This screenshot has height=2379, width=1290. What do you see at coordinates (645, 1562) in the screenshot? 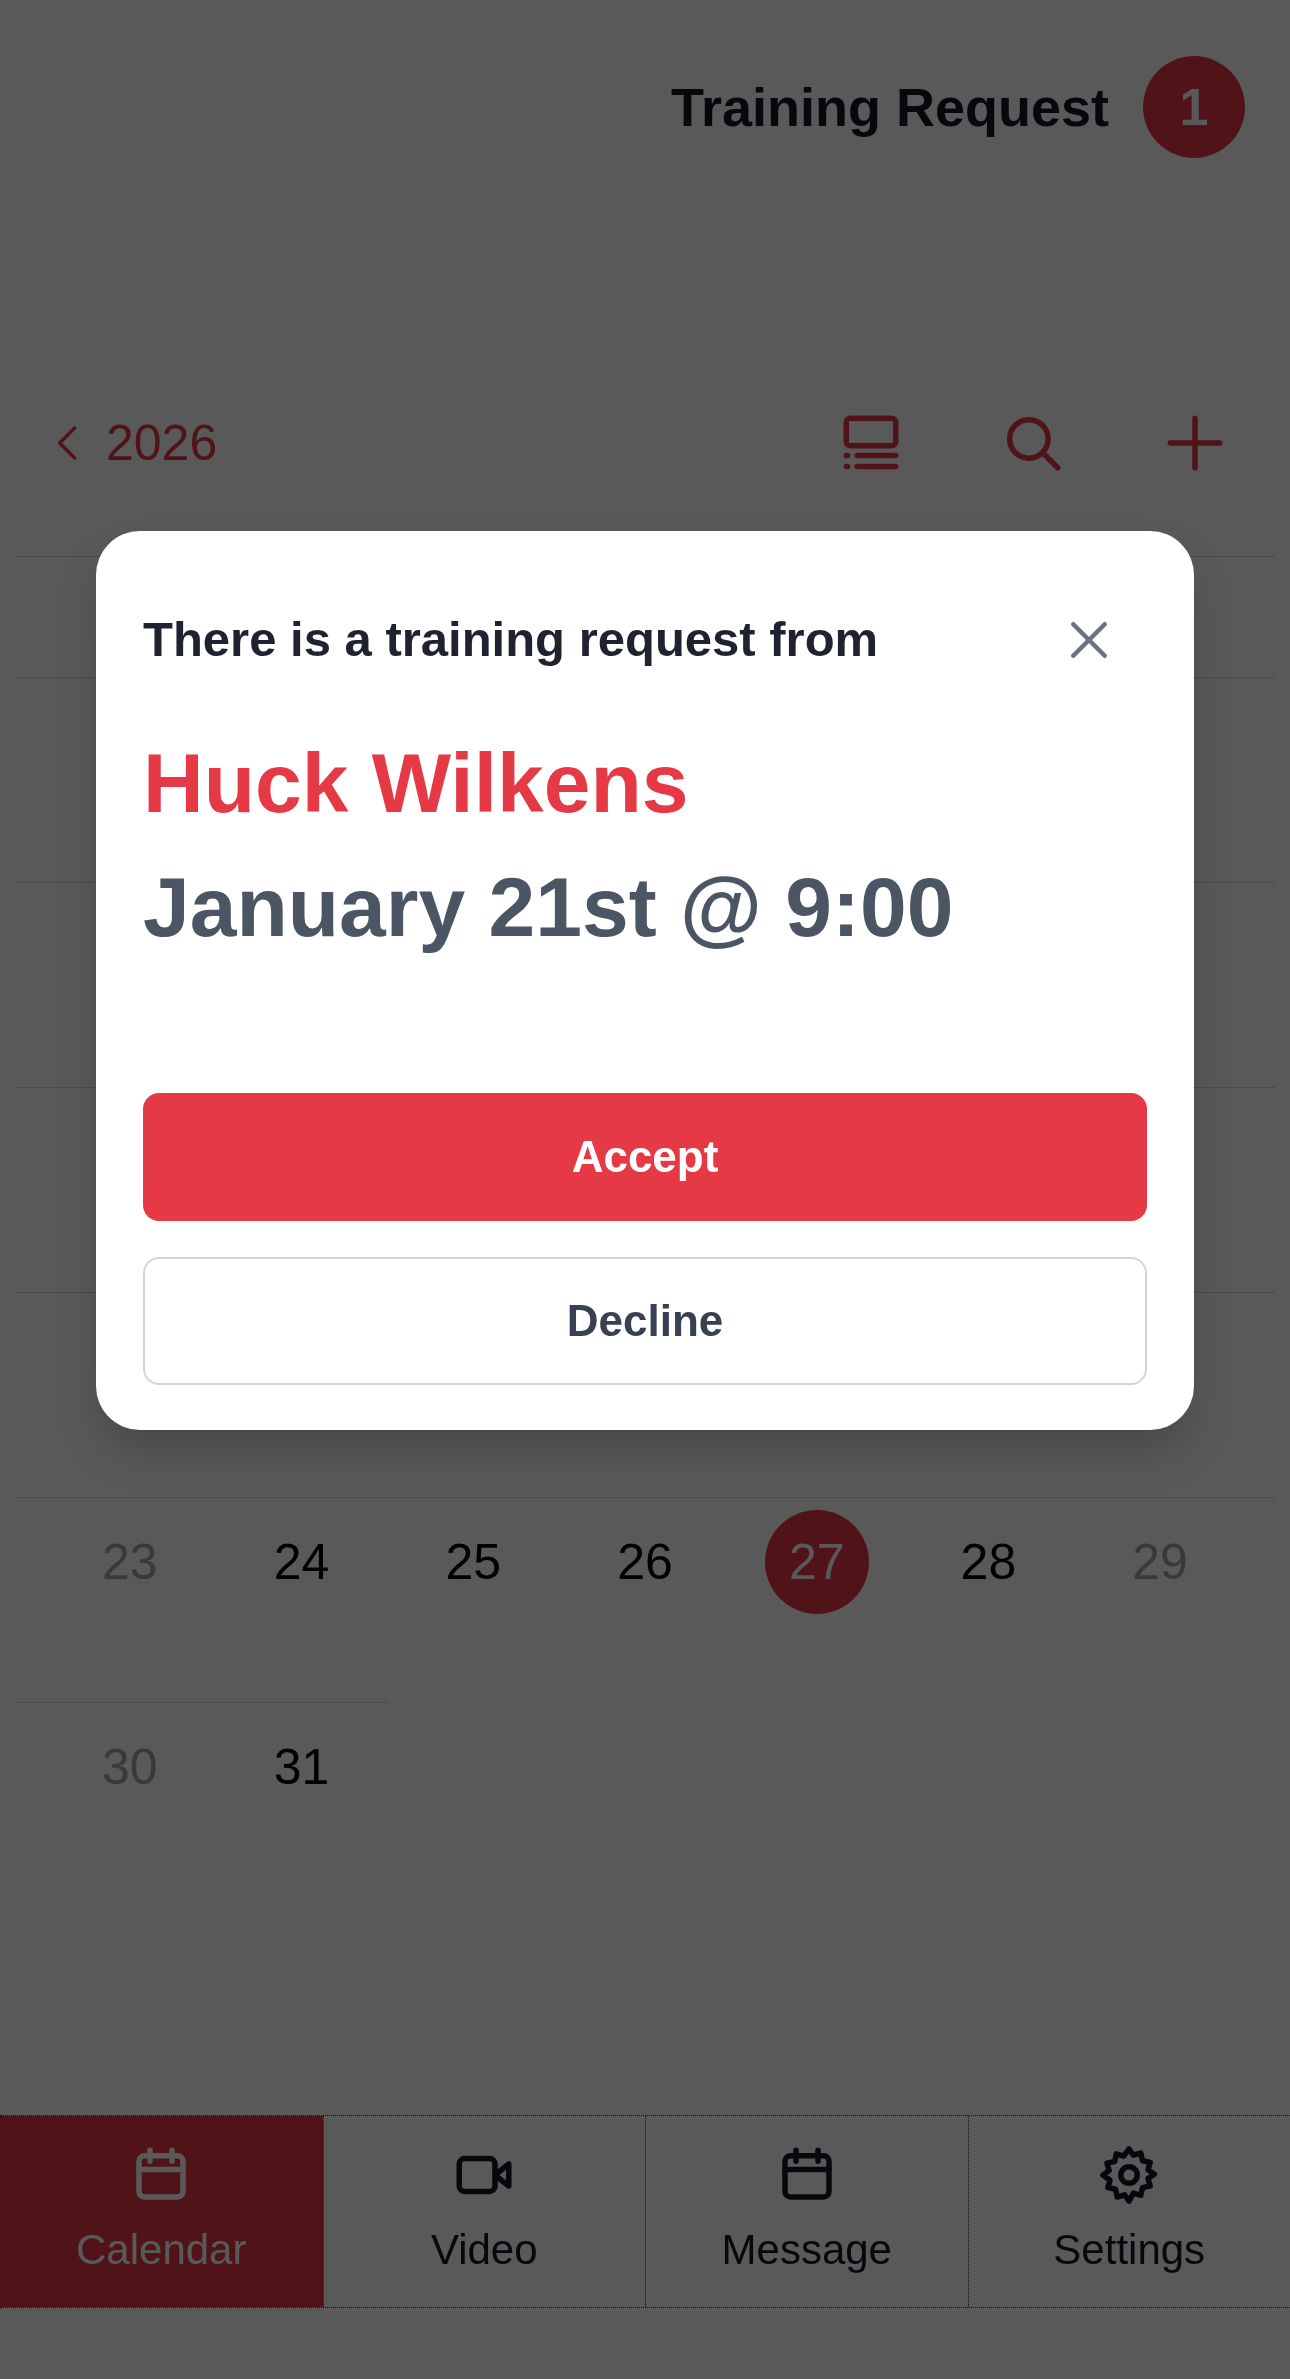
I see `calendar-day: 26` at bounding box center [645, 1562].